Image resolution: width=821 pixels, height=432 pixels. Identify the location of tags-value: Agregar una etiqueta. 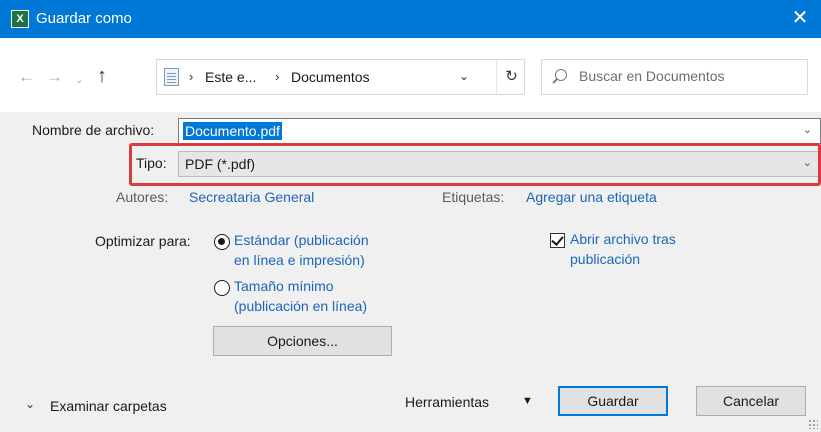
(591, 197).